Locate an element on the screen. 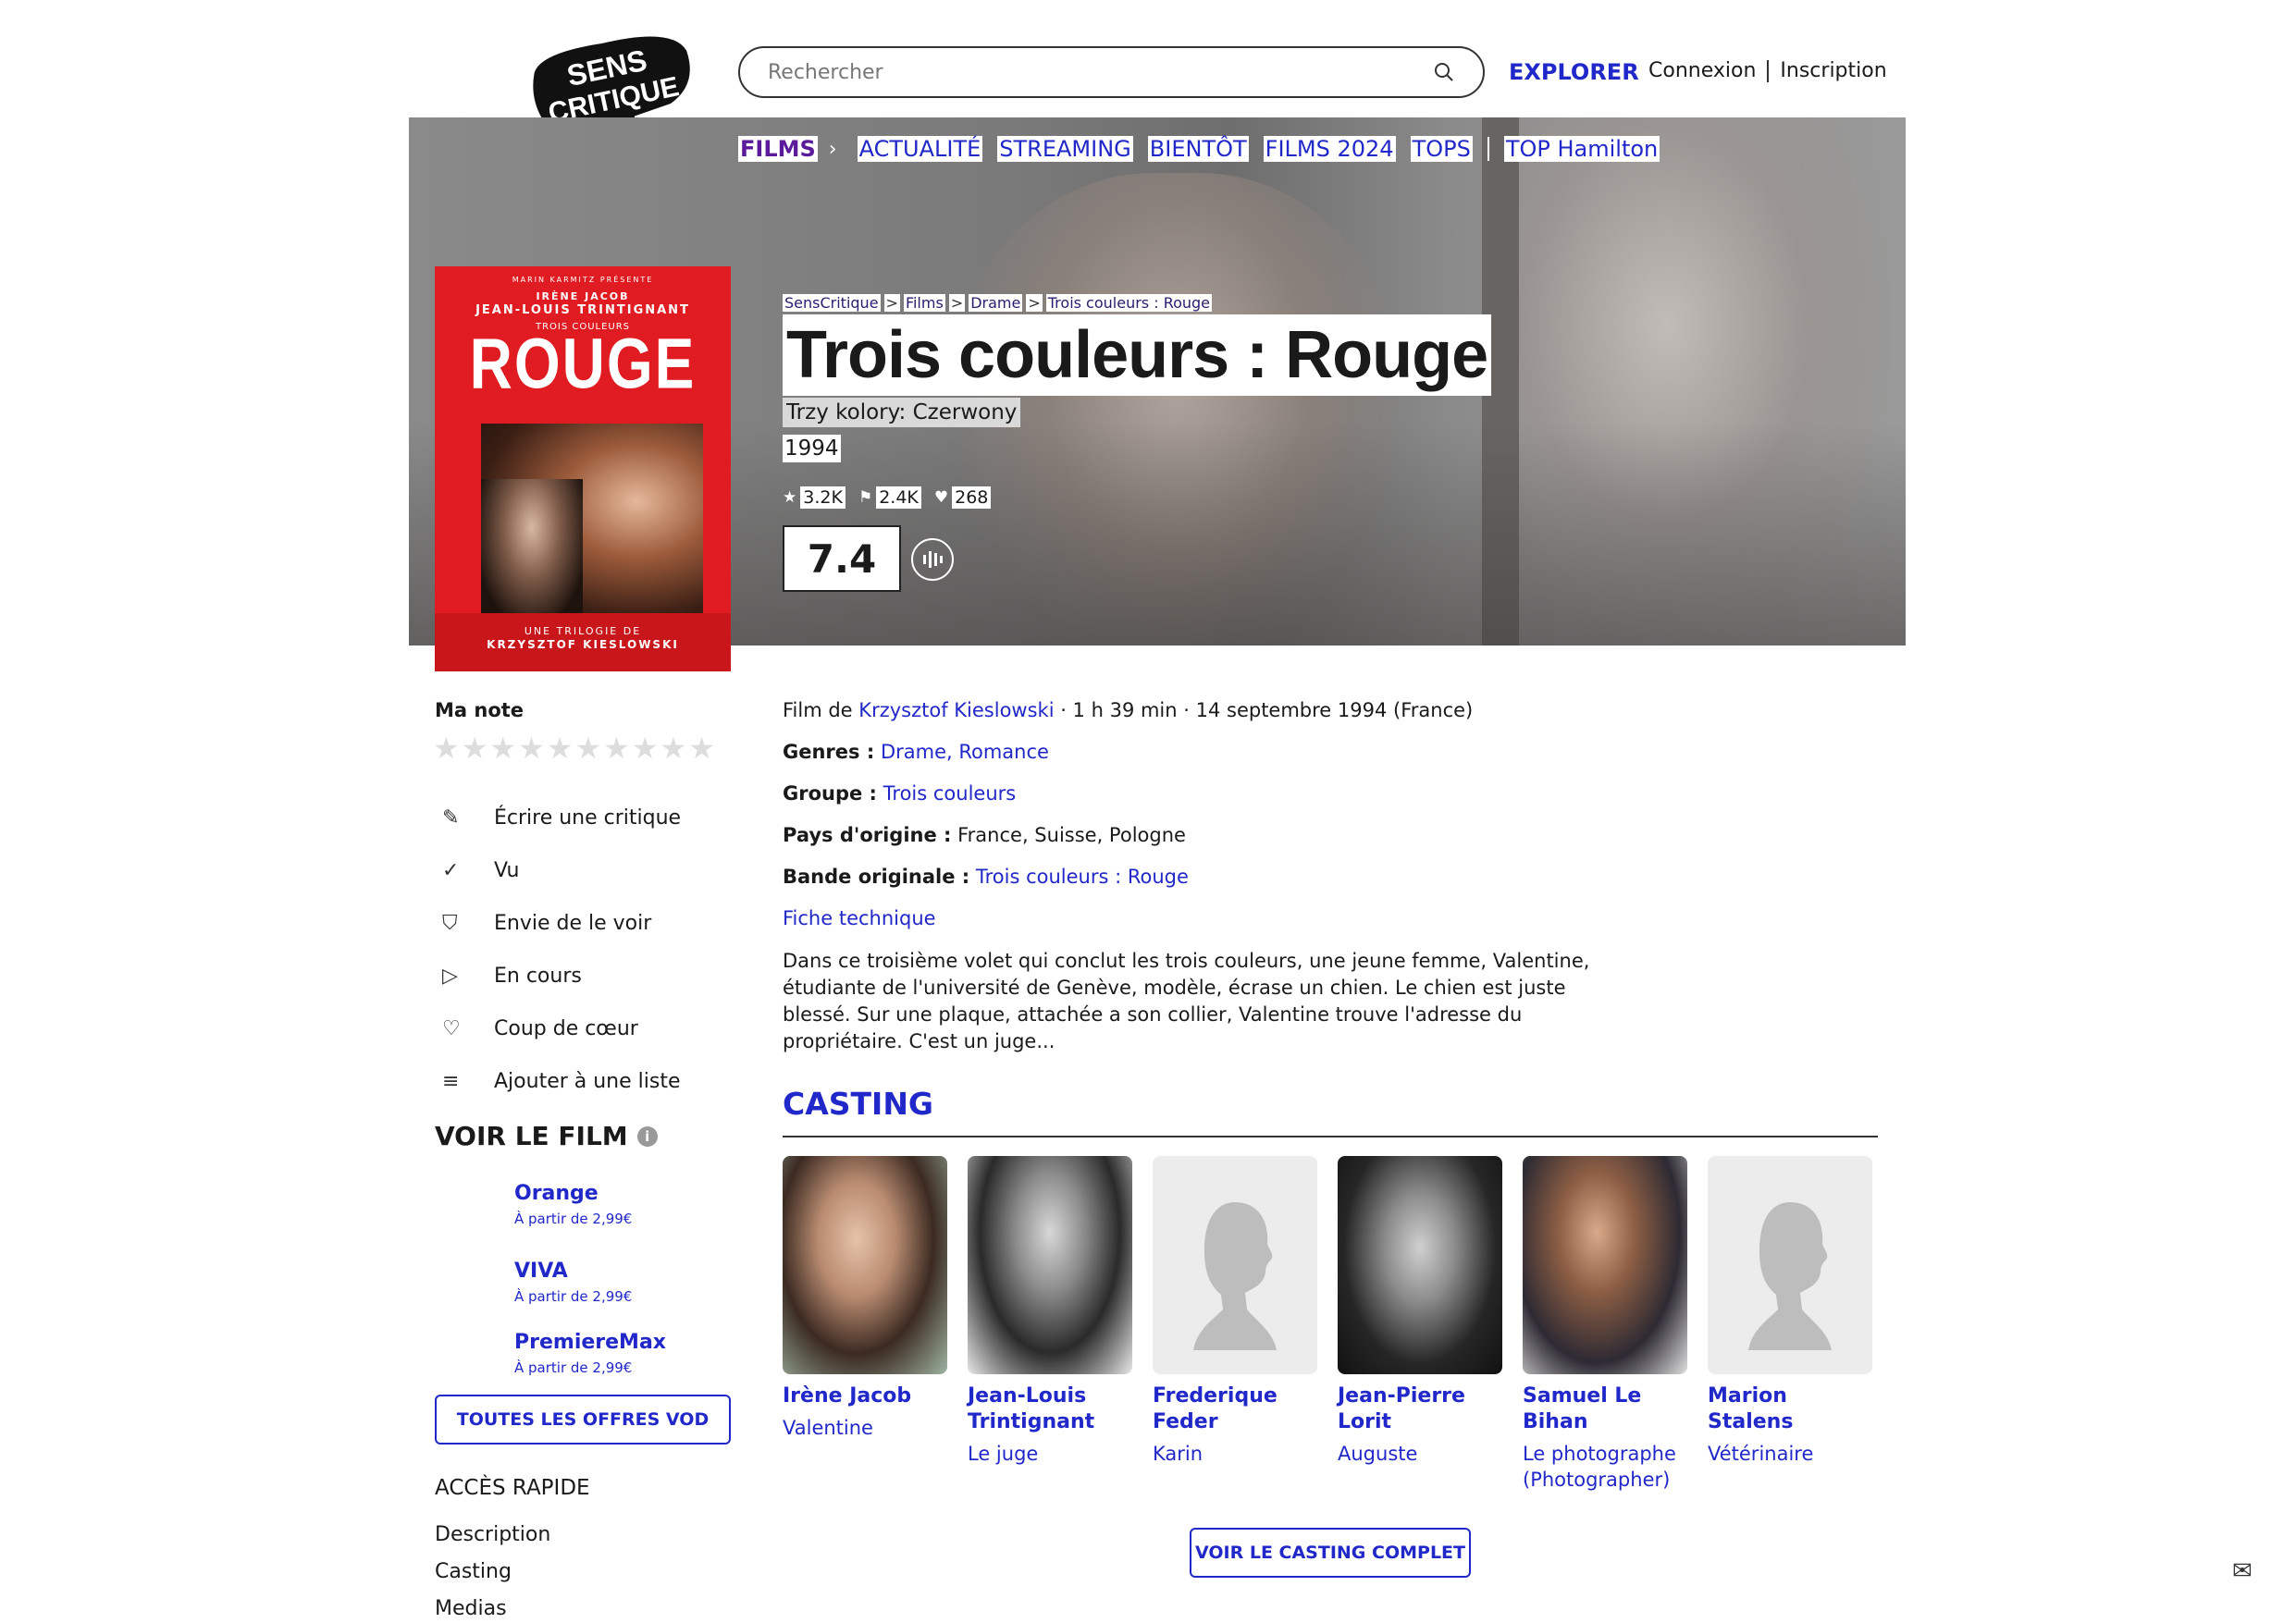 Image resolution: width=2296 pixels, height=1623 pixels. quick-link-medias: Medias is located at coordinates (493, 1607).